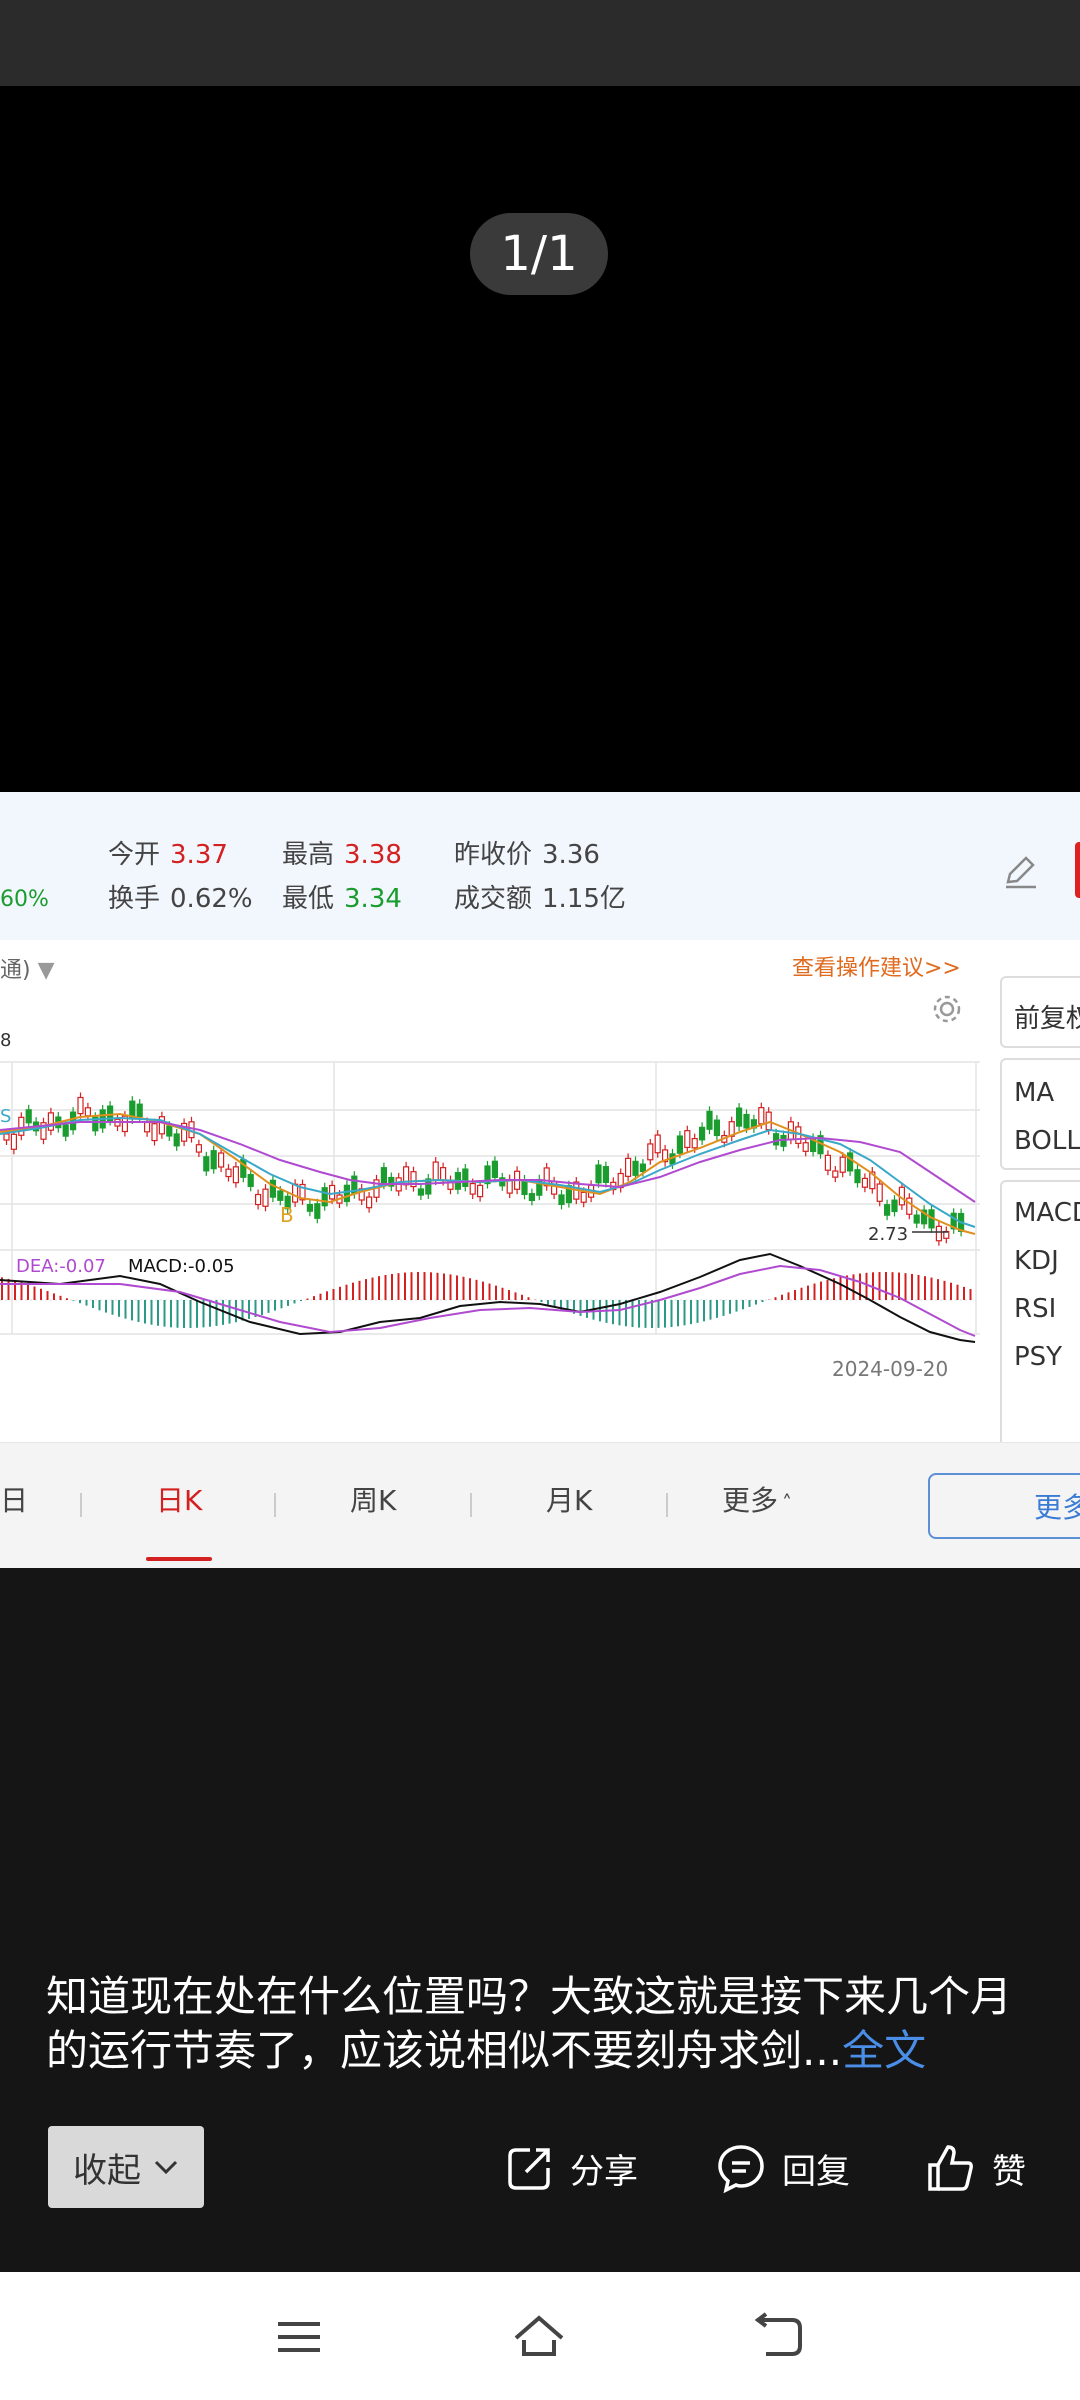 This screenshot has width=1080, height=2400. I want to click on open-label: 今开, so click(134, 855).